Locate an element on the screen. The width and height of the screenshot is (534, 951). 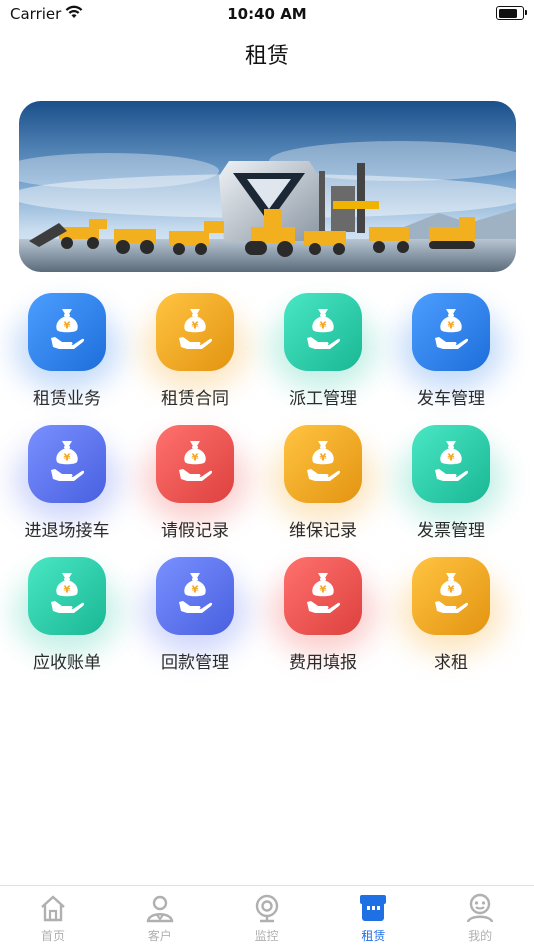
tab-label: 租赁 is located at coordinates (373, 936).